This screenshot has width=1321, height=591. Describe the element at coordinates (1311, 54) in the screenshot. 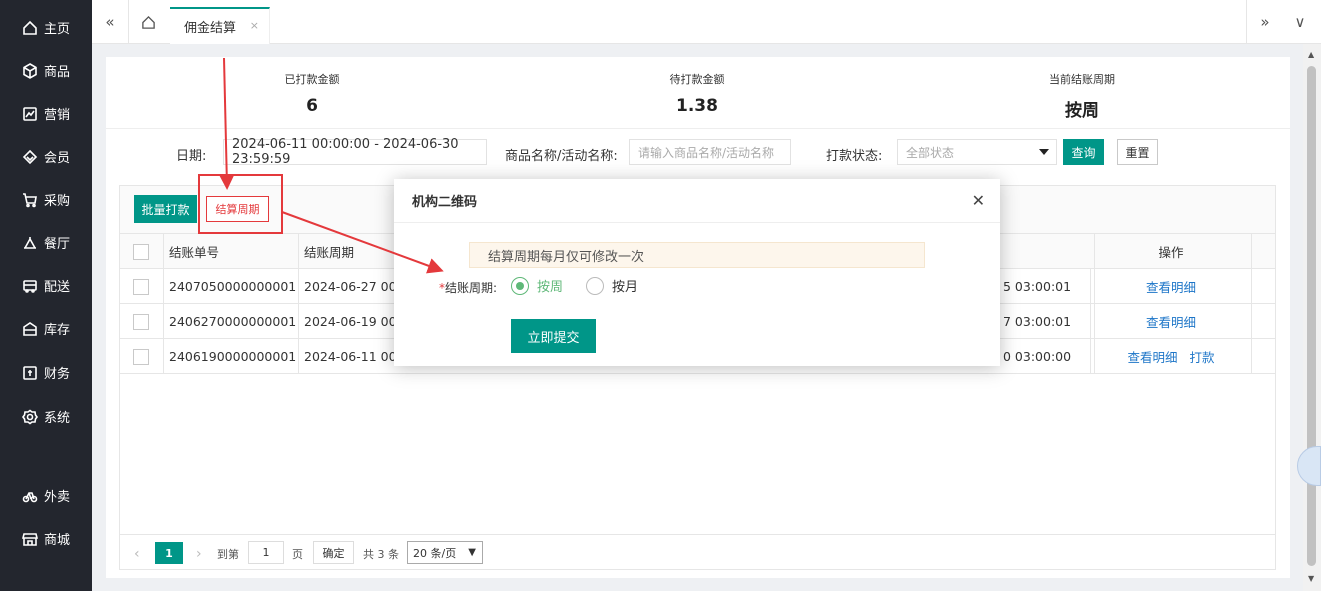

I see `scroll-up-icon: ▲` at that location.